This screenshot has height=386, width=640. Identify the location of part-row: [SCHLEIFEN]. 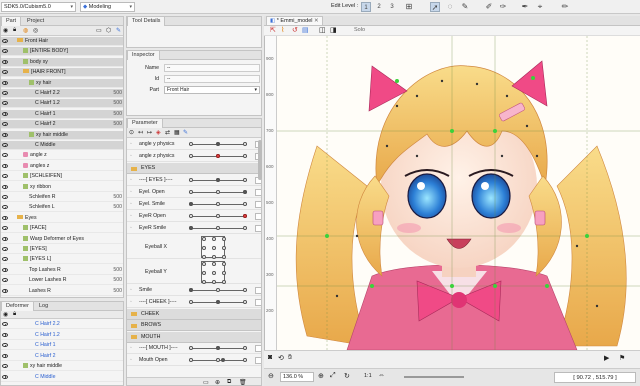
(62, 177).